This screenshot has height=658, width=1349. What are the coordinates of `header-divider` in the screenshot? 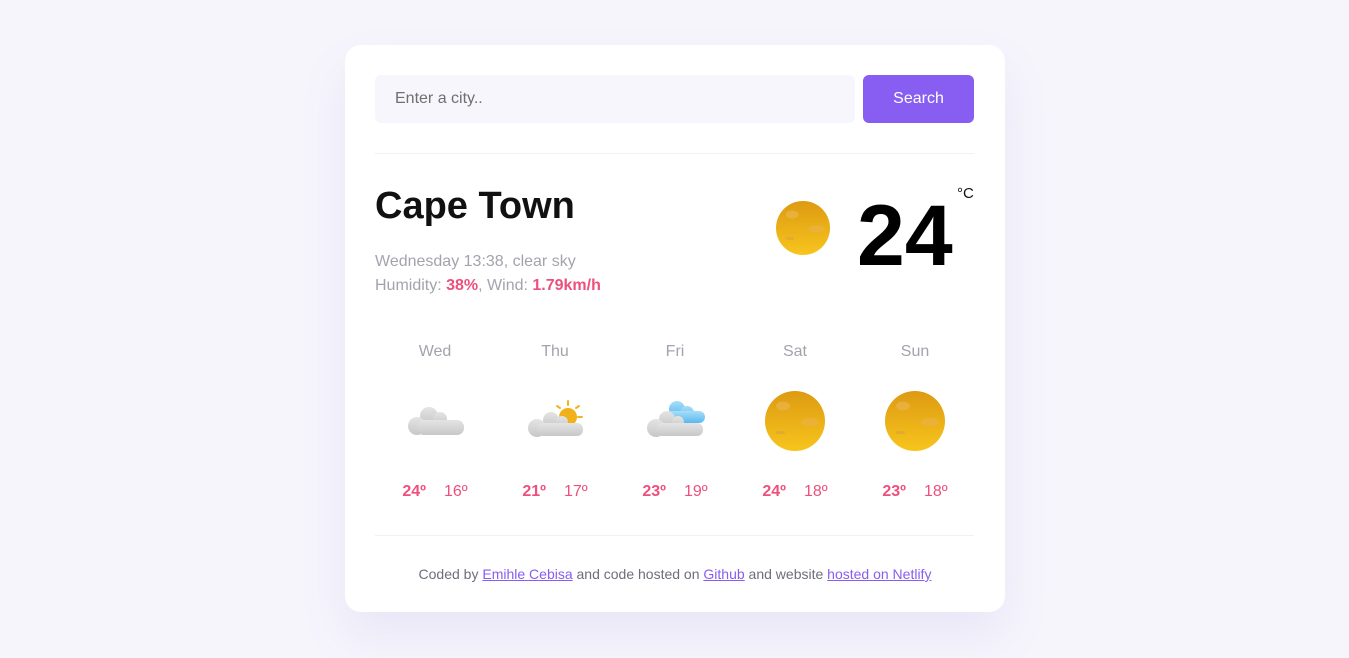 It's located at (674, 153).